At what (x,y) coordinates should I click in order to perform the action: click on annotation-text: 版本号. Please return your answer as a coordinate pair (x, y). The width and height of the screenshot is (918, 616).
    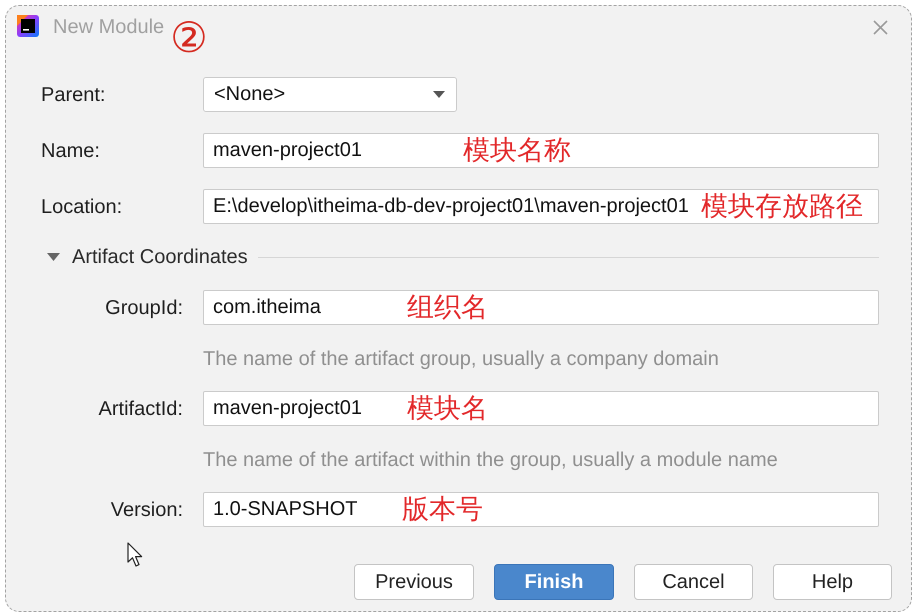
    Looking at the image, I should click on (442, 510).